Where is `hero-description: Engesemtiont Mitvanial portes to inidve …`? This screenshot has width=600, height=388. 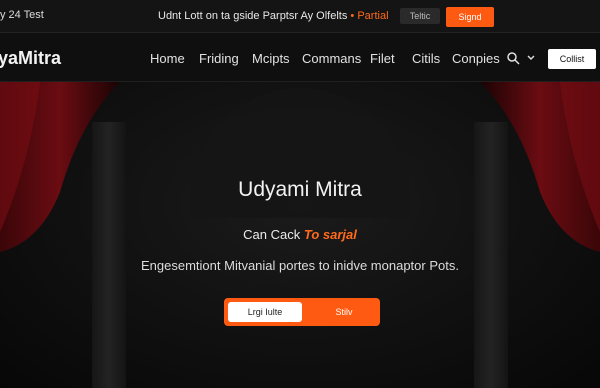
hero-description: Engesemtiont Mitvanial portes to inidve … is located at coordinates (300, 265).